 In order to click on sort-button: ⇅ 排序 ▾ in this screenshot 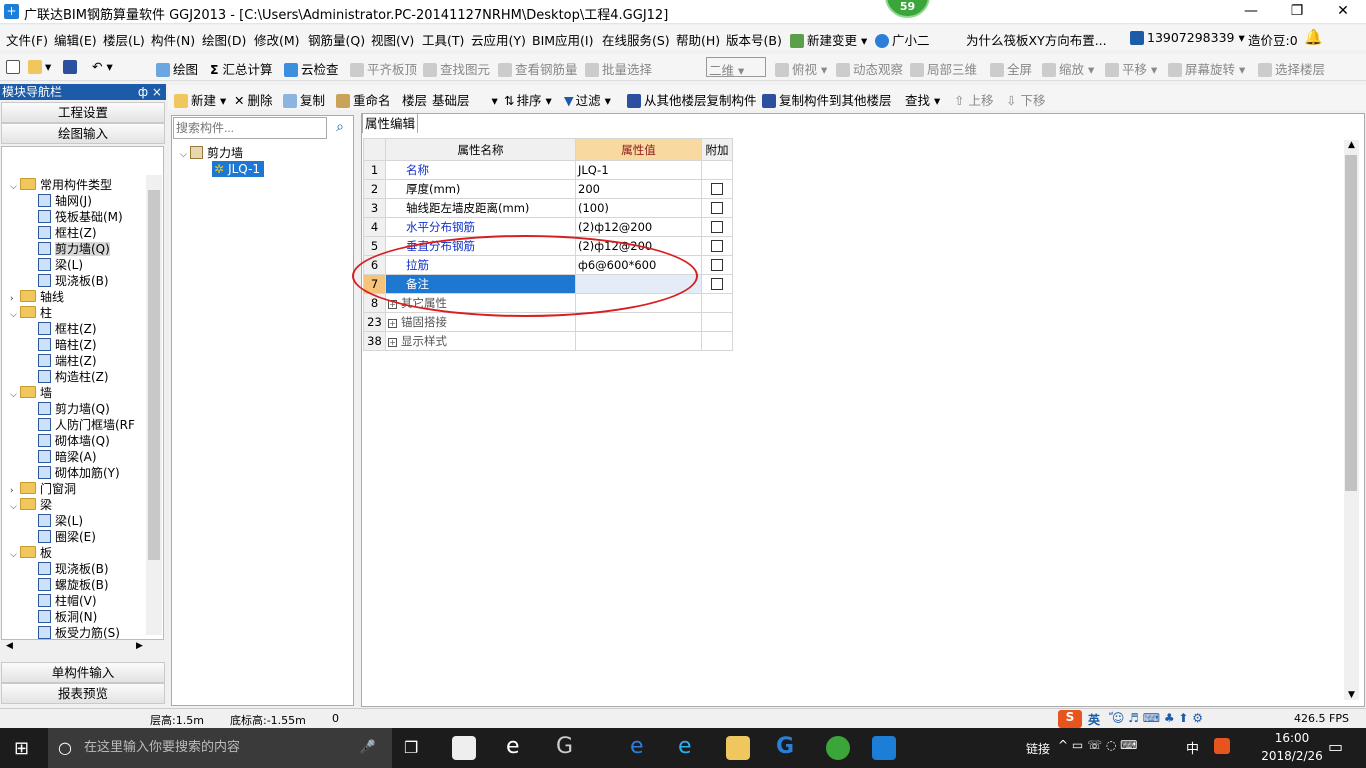, I will do `click(528, 99)`.